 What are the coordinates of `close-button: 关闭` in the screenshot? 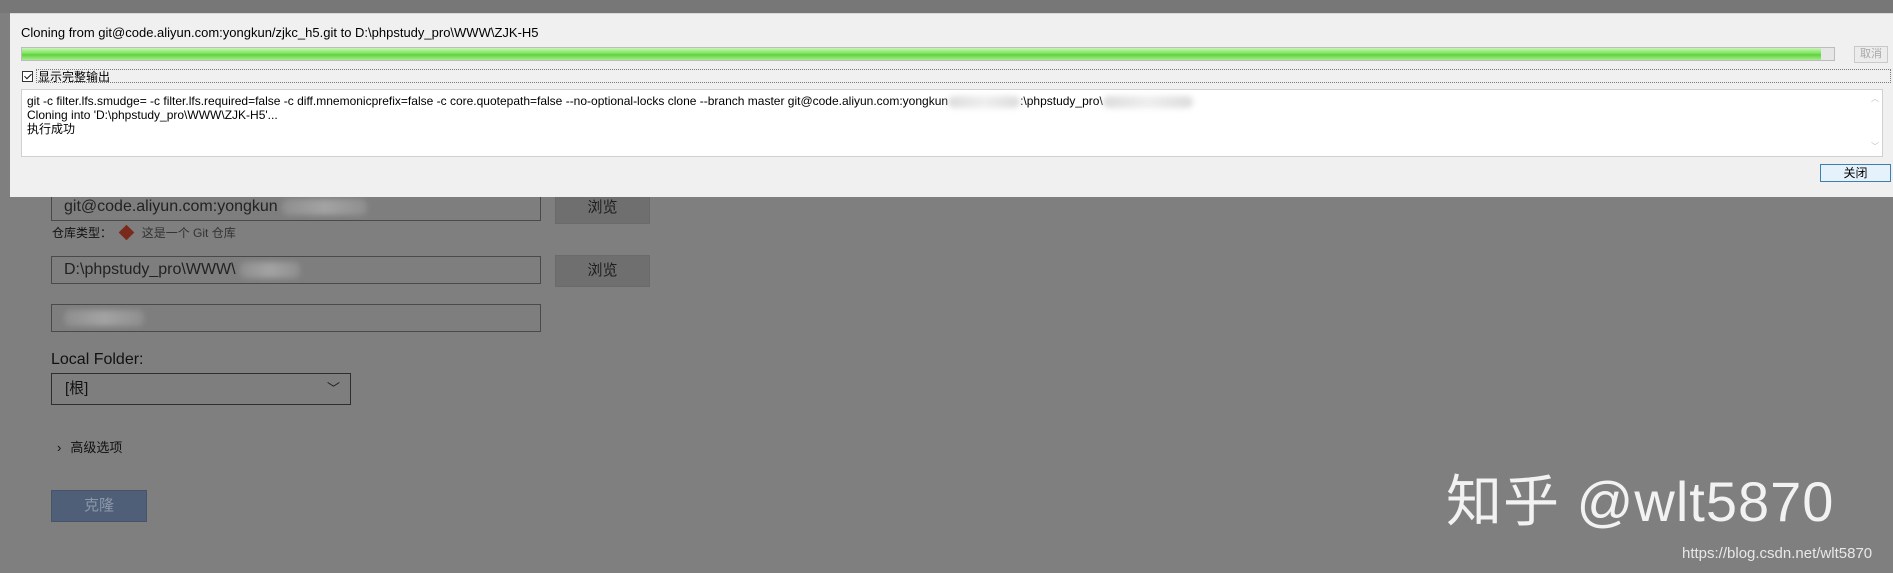 It's located at (1855, 173).